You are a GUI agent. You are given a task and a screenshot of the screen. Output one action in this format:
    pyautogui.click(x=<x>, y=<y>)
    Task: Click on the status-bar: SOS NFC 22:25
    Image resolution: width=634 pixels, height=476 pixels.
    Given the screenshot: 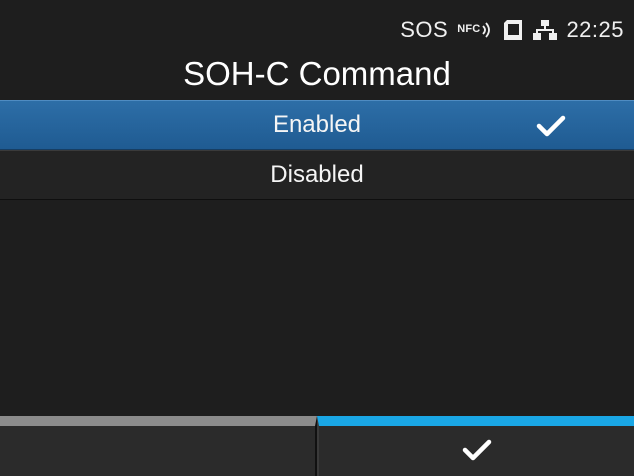 What is the action you would take?
    pyautogui.click(x=512, y=30)
    